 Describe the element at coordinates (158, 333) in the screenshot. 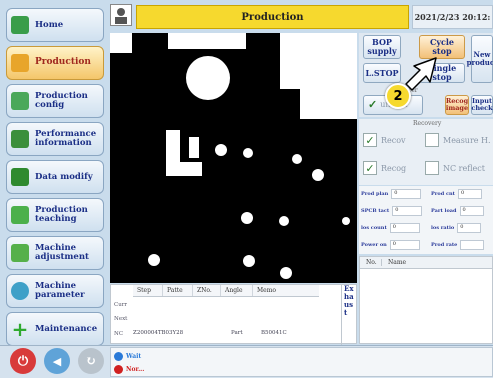

I see `nc-value: Z200004TB03Y28` at that location.